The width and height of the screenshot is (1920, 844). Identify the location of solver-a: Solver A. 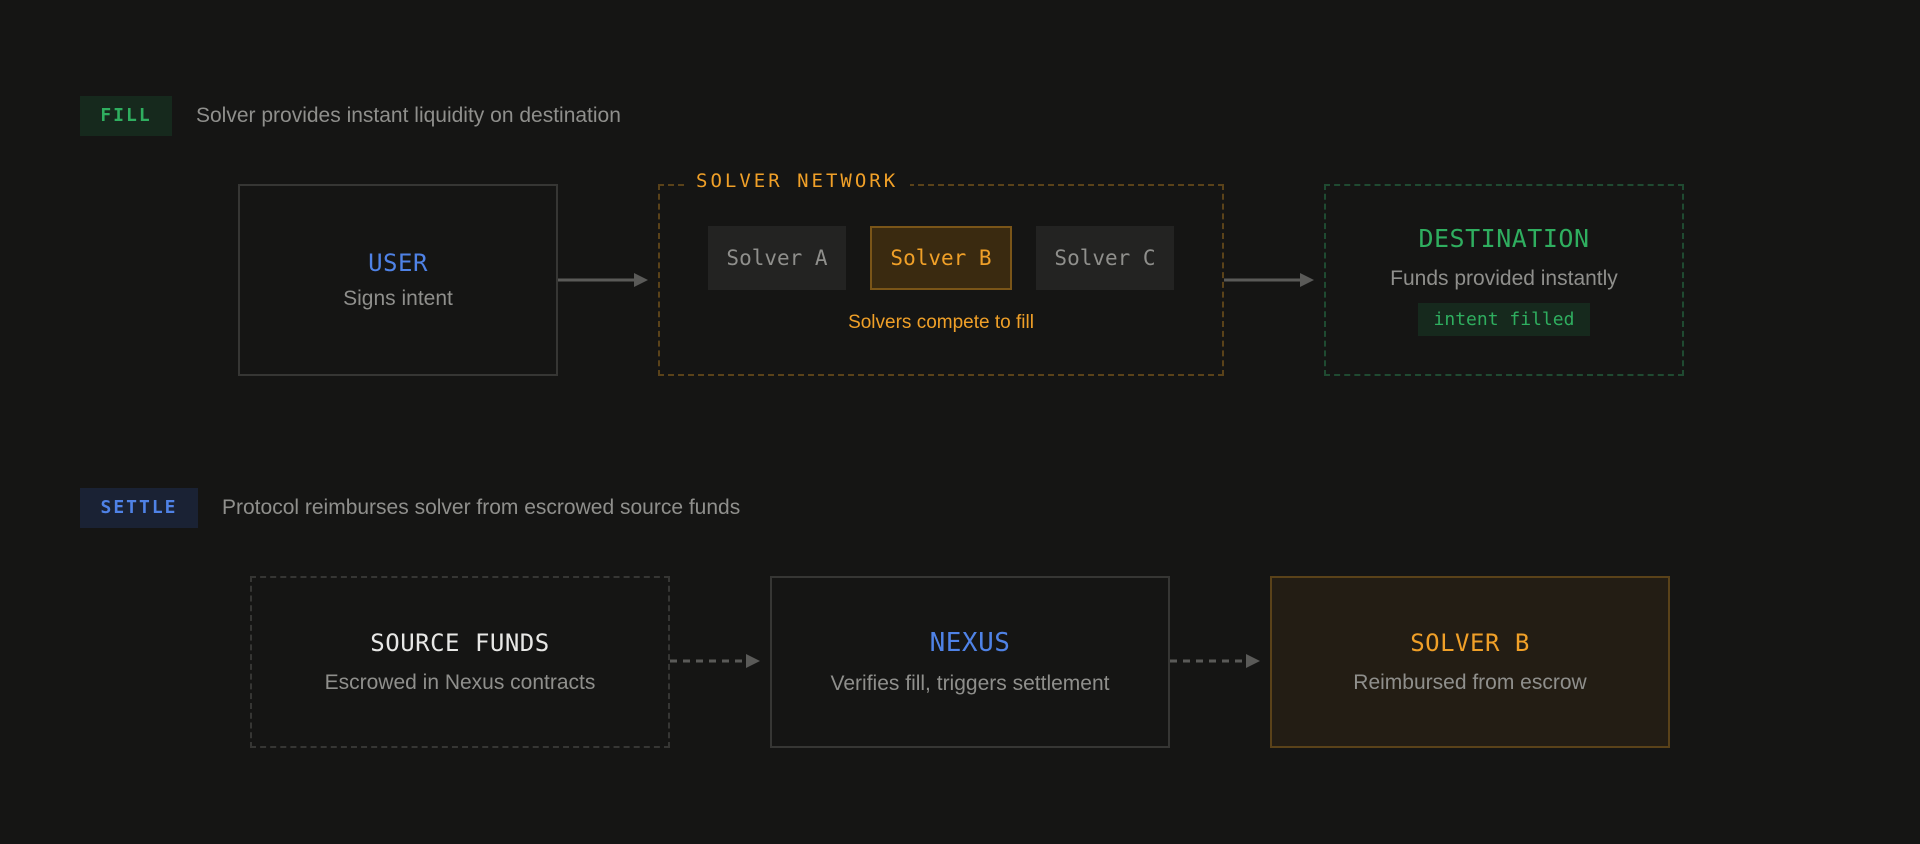
(777, 258).